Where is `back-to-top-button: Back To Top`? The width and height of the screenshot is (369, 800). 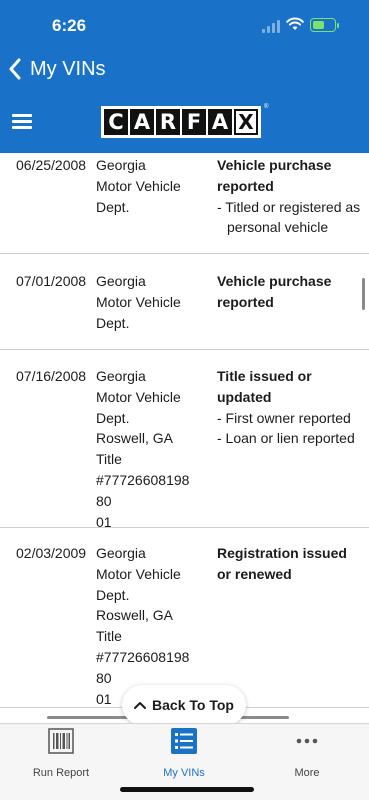
back-to-top-button: Back To Top is located at coordinates (184, 705).